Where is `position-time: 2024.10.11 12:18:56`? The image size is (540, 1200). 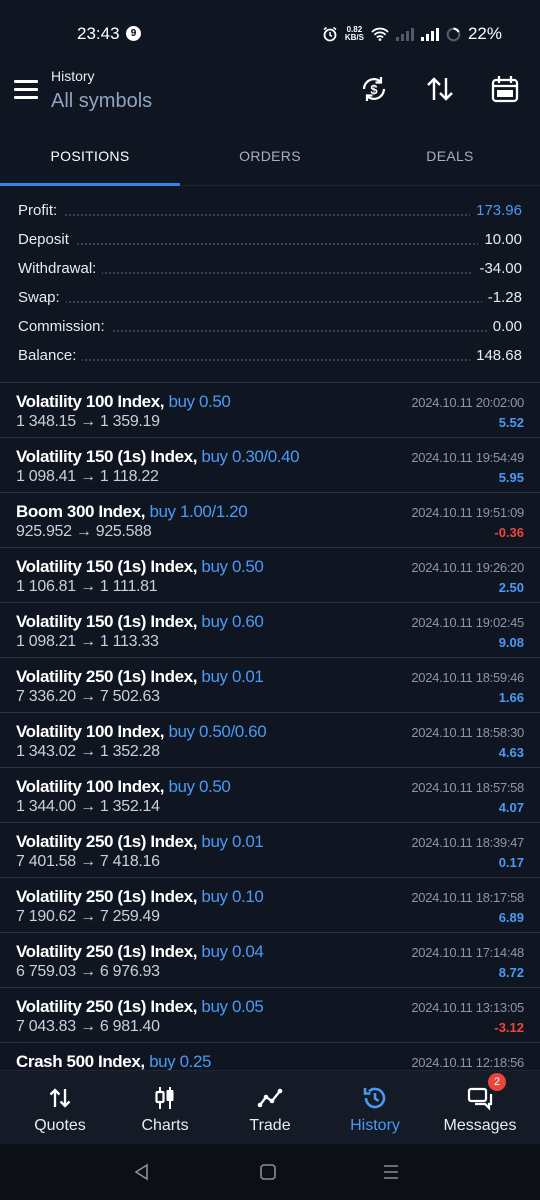
position-time: 2024.10.11 12:18:56 is located at coordinates (467, 1062).